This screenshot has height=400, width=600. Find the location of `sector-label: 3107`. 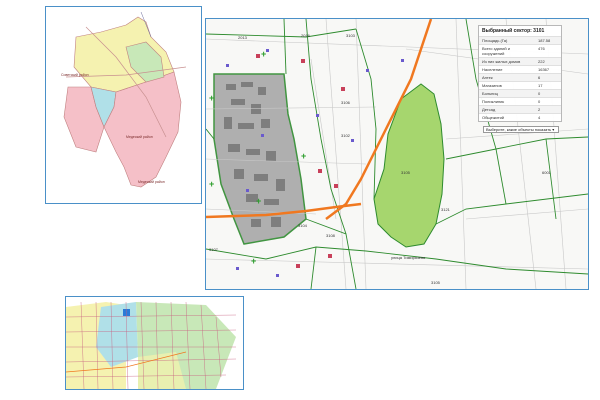

sector-label: 3107 is located at coordinates (214, 249).